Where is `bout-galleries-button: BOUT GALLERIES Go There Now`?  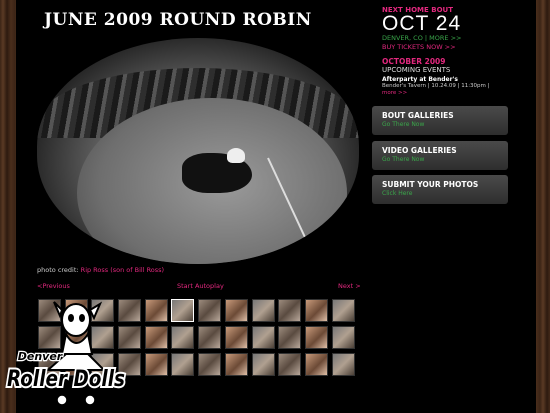
bout-galleries-button: BOUT GALLERIES Go There Now is located at coordinates (440, 120).